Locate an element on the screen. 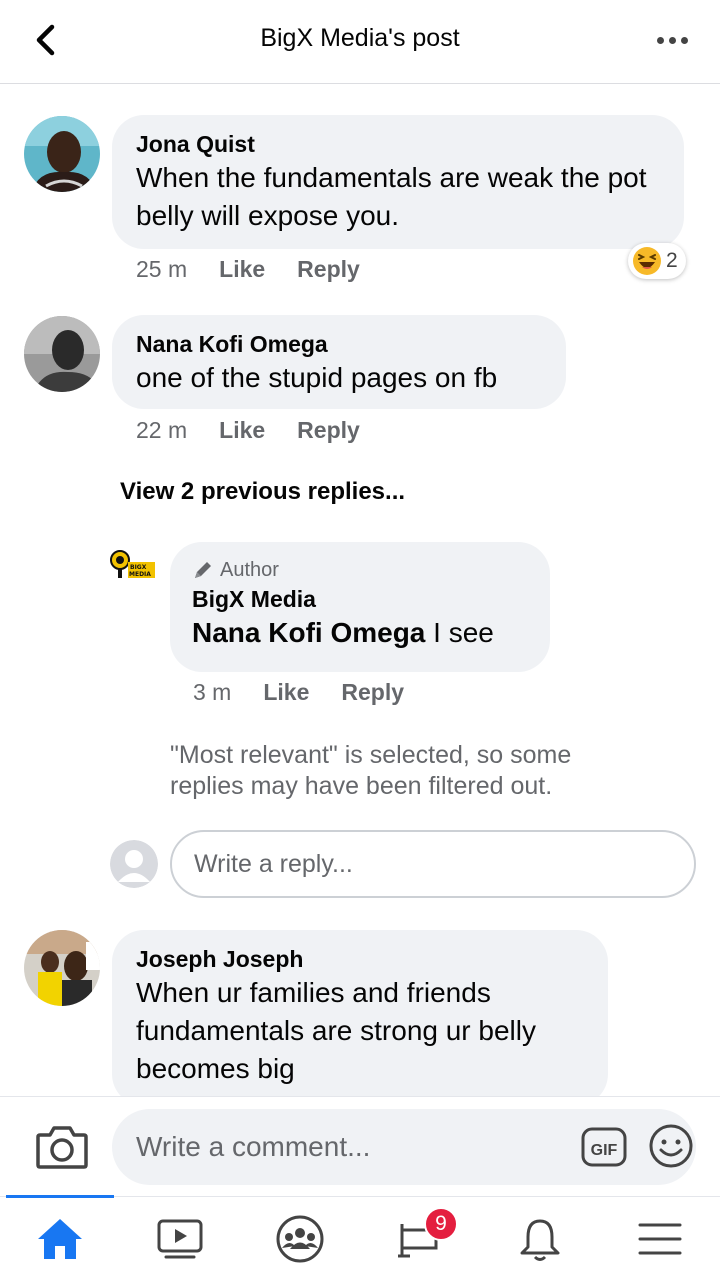 The width and height of the screenshot is (720, 1280). avatar-jona-quist is located at coordinates (62, 154).